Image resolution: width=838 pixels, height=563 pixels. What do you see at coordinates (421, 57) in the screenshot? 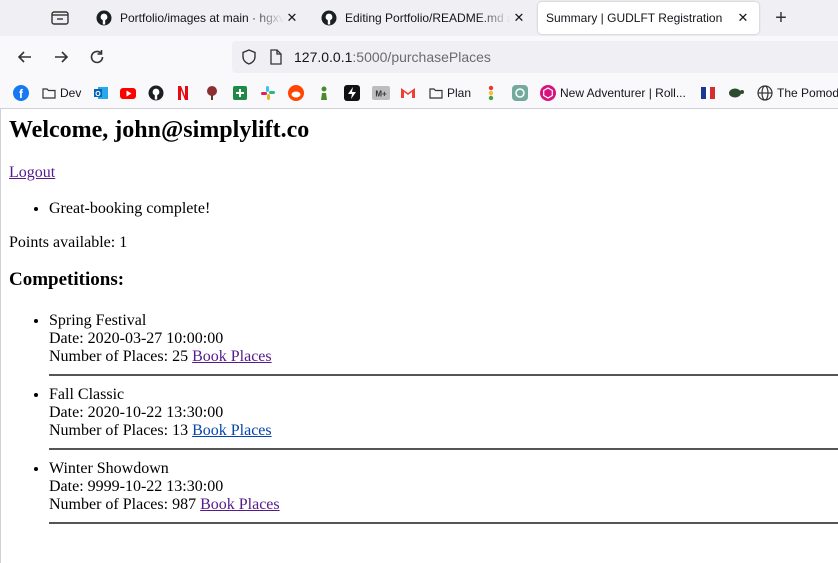
I see `url-path: :5000/purchasePlaces` at bounding box center [421, 57].